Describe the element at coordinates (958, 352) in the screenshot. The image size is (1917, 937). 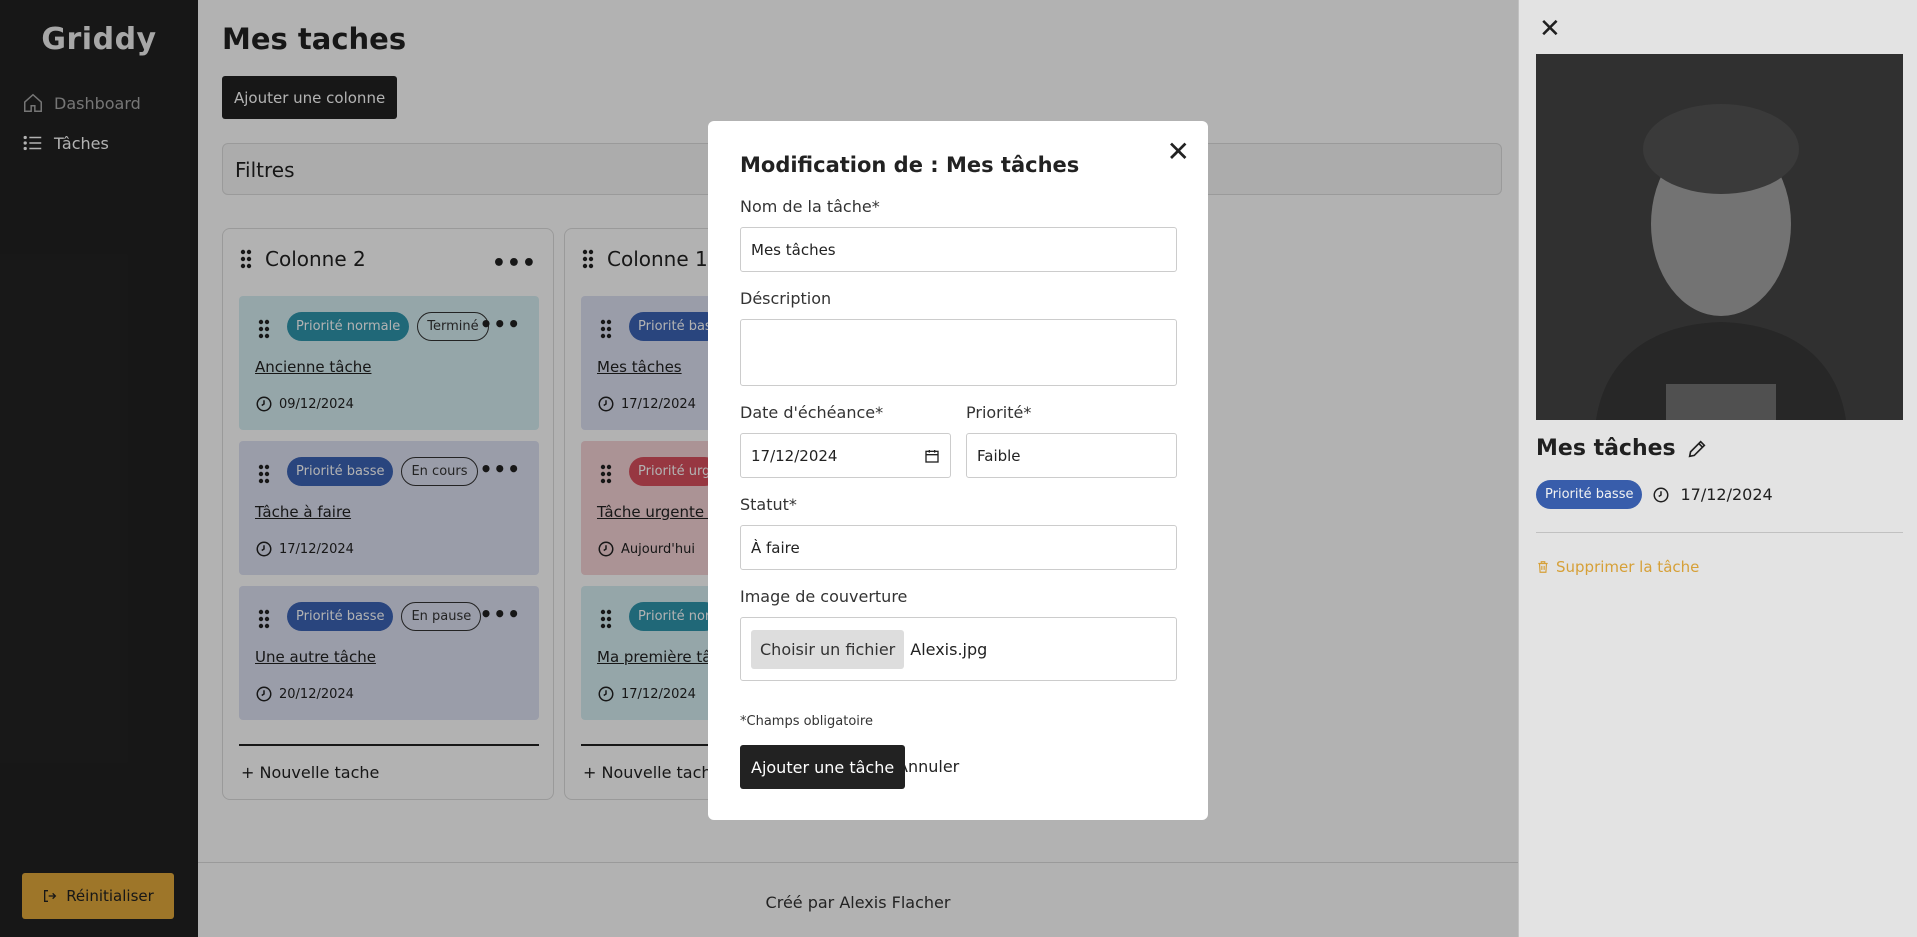
I see `description-field` at that location.